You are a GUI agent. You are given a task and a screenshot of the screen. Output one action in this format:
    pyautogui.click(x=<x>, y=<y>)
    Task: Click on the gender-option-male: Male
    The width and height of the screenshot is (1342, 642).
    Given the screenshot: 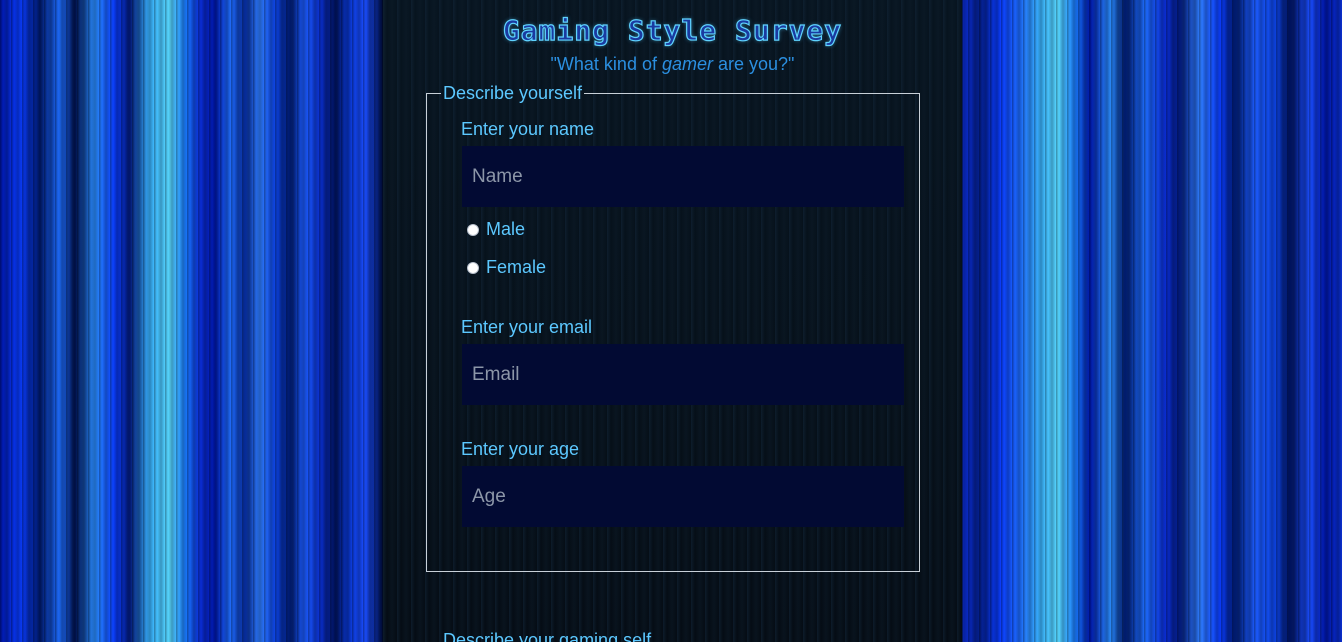 What is the action you would take?
    pyautogui.click(x=496, y=229)
    